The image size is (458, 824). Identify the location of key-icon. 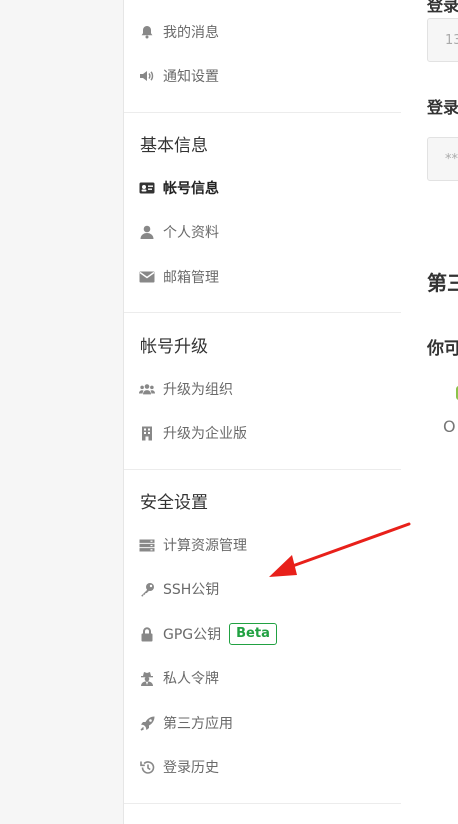
(147, 589).